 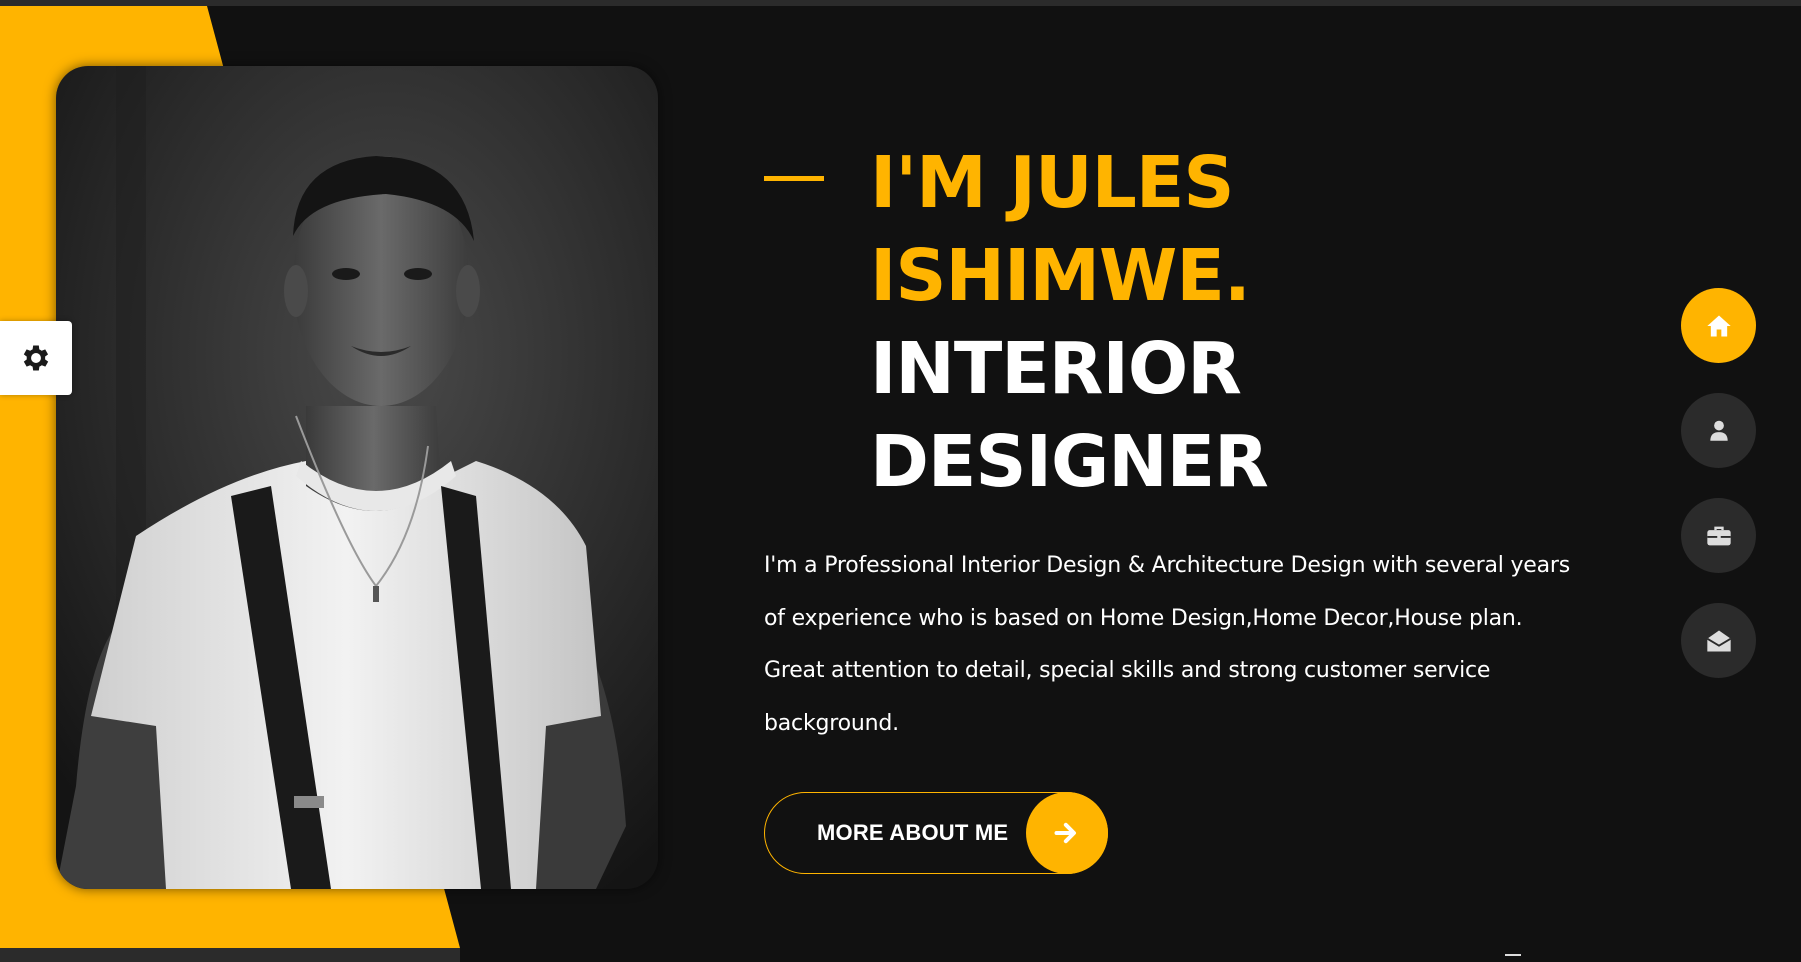 I want to click on scroll-indicator, so click(x=1513, y=955).